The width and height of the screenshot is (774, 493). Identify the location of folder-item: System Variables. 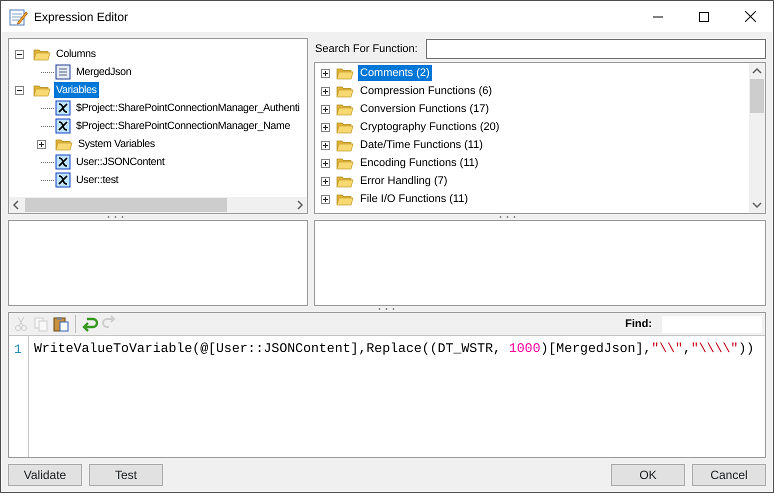
(116, 144).